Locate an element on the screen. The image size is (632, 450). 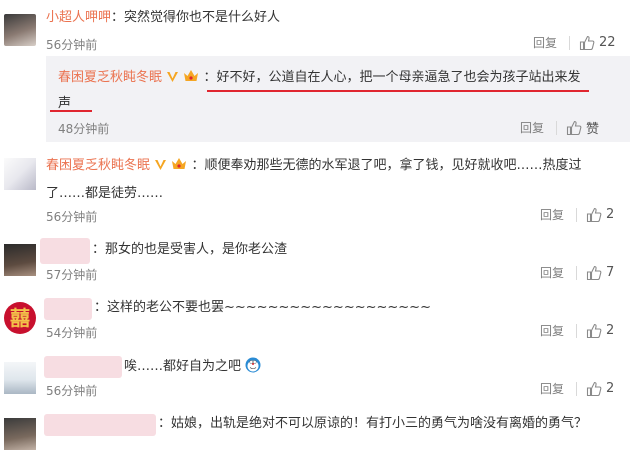
like-button: 赞 is located at coordinates (582, 127).